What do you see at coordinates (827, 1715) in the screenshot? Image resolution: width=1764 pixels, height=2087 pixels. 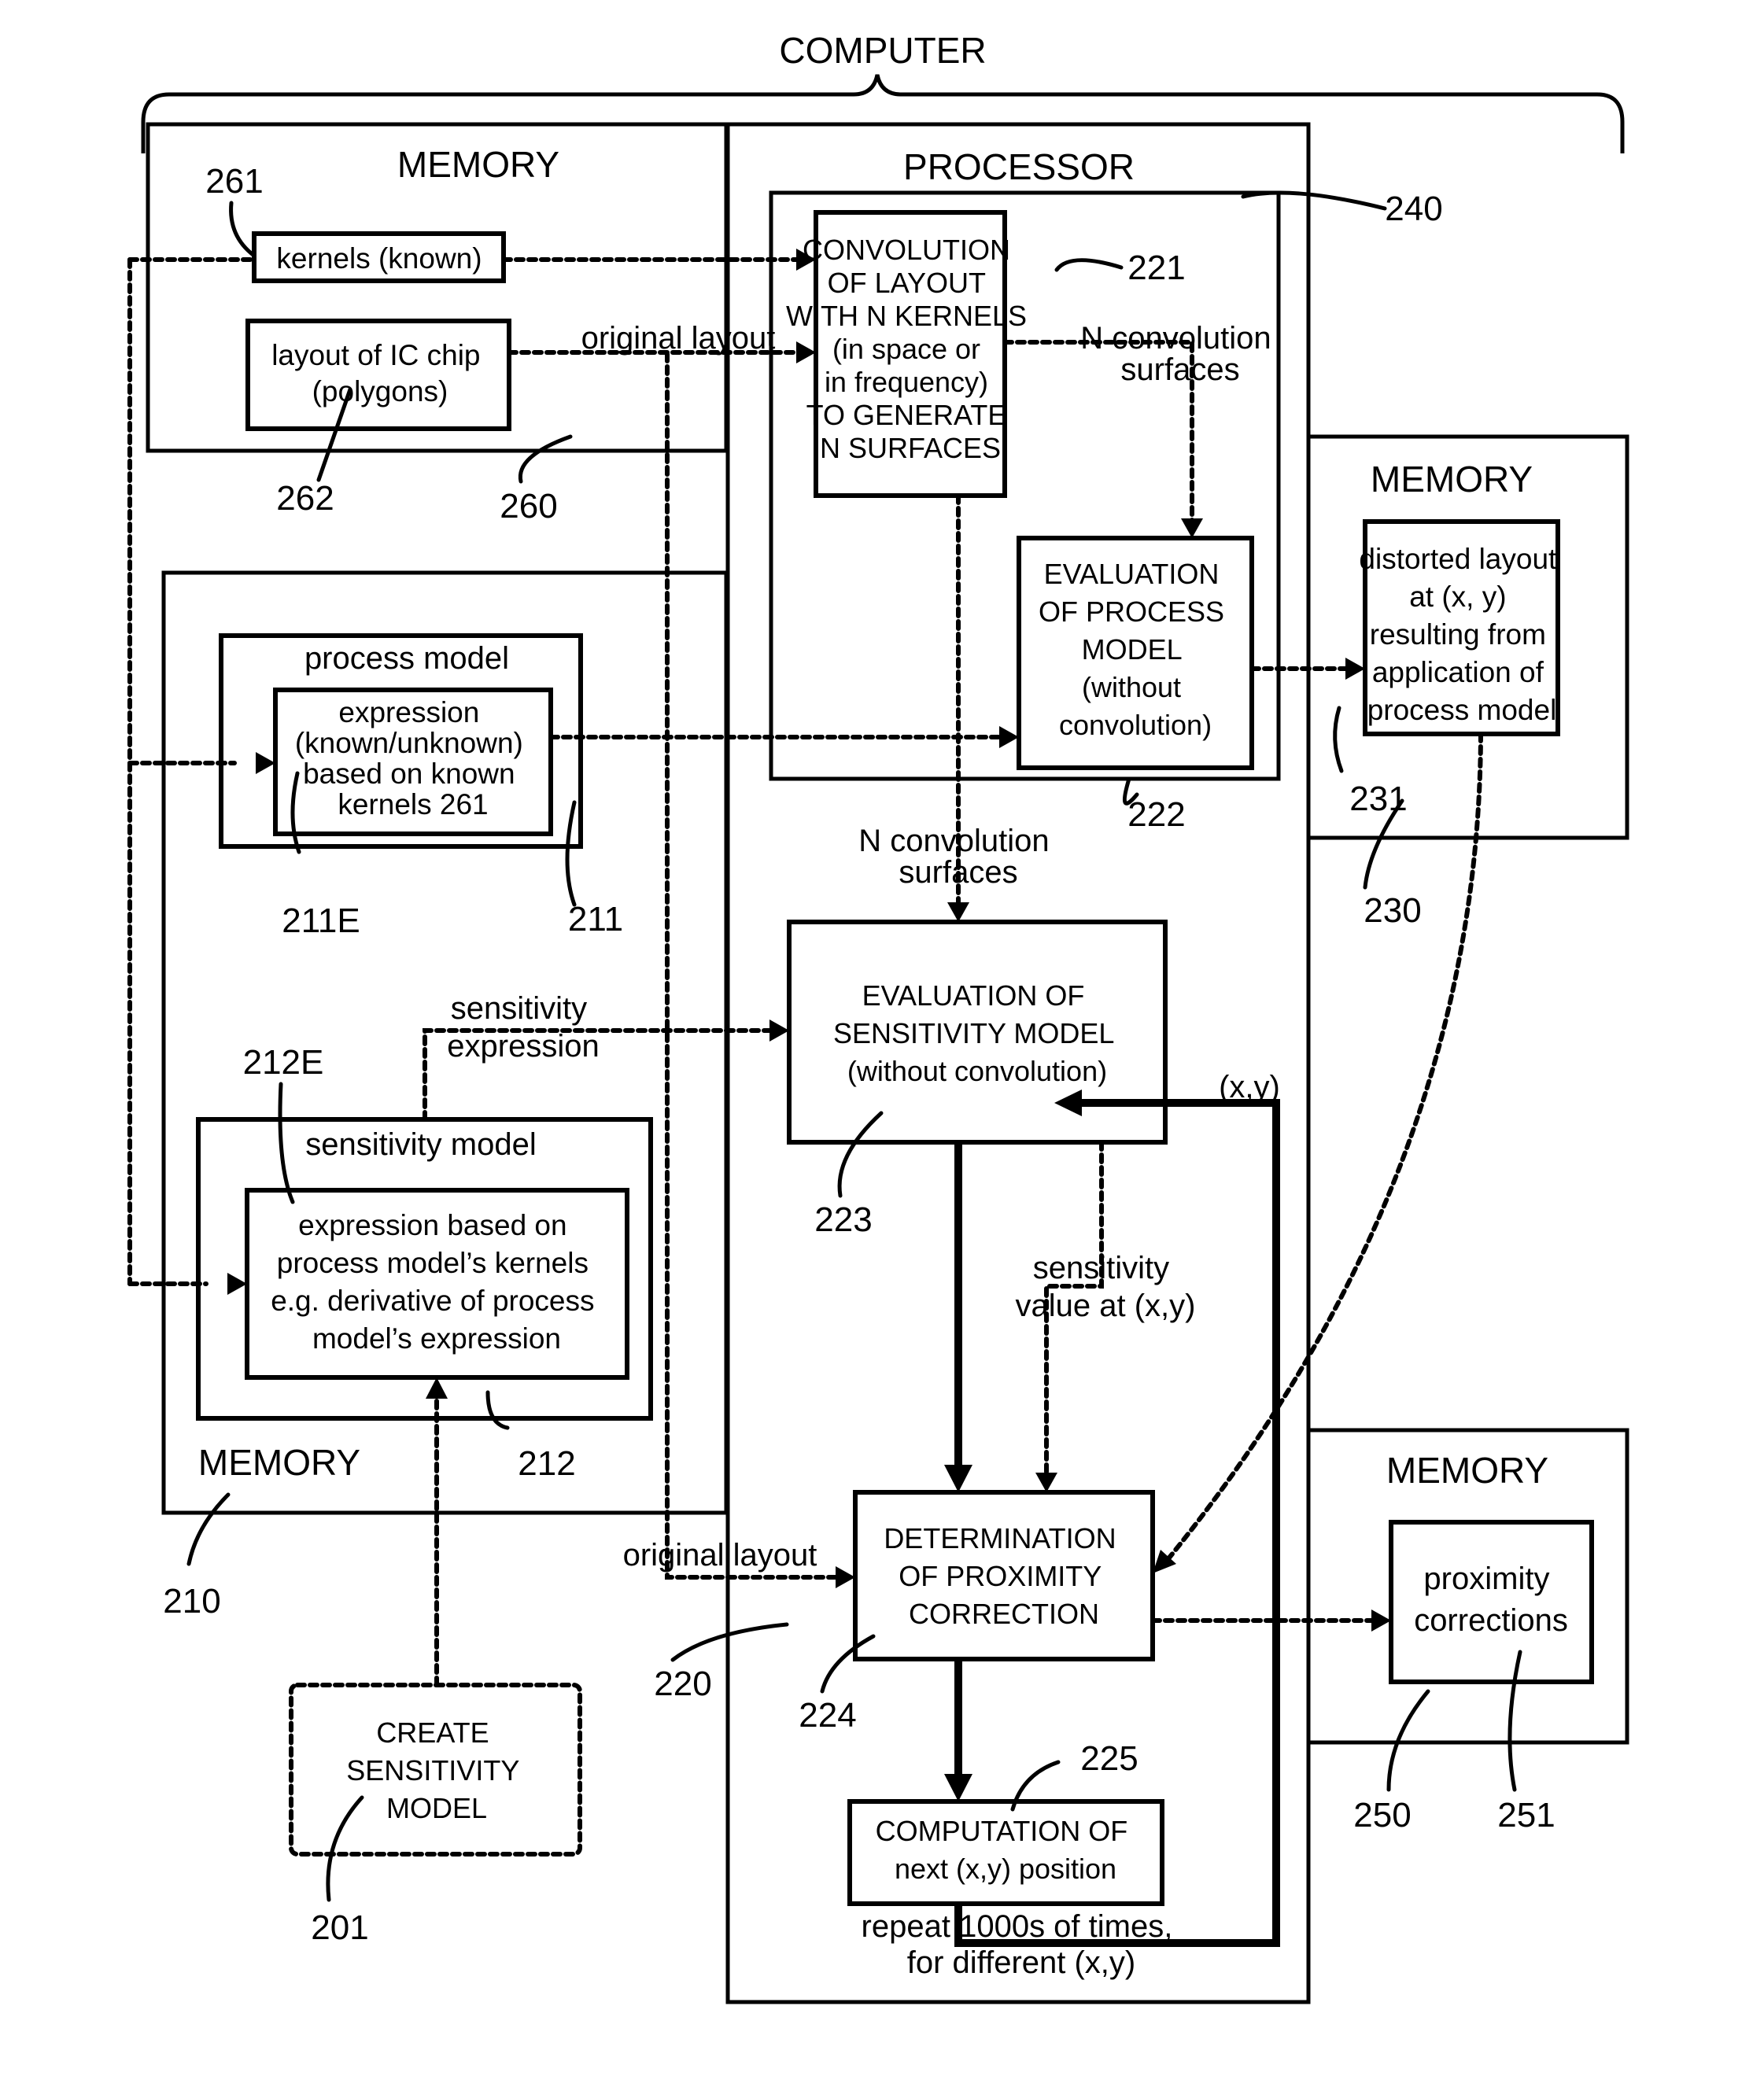 I see `ref-224: 224` at bounding box center [827, 1715].